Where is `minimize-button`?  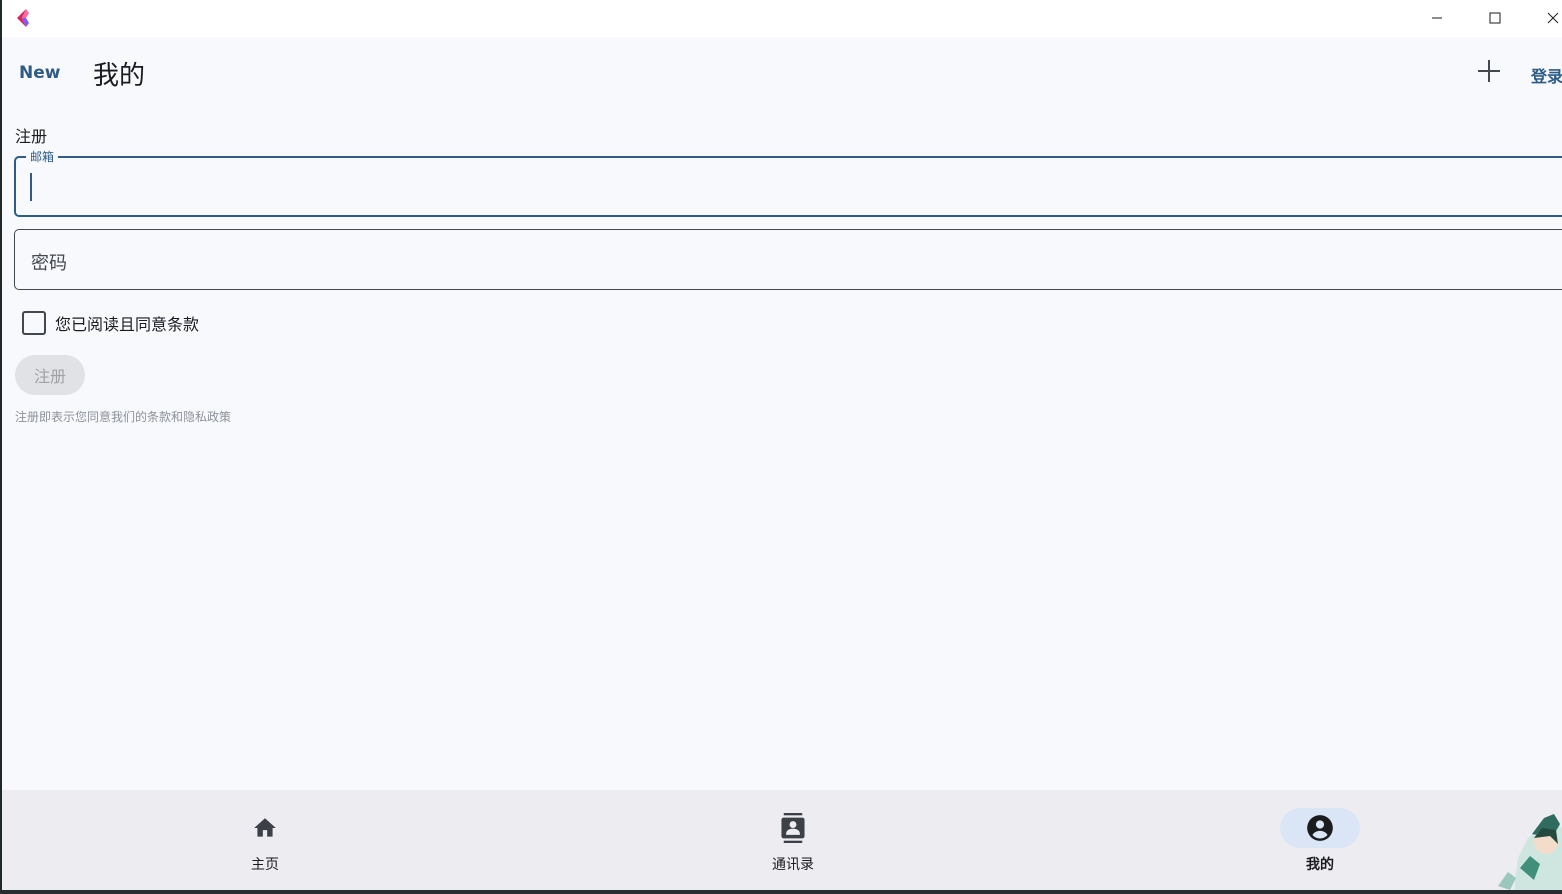
minimize-button is located at coordinates (1437, 18).